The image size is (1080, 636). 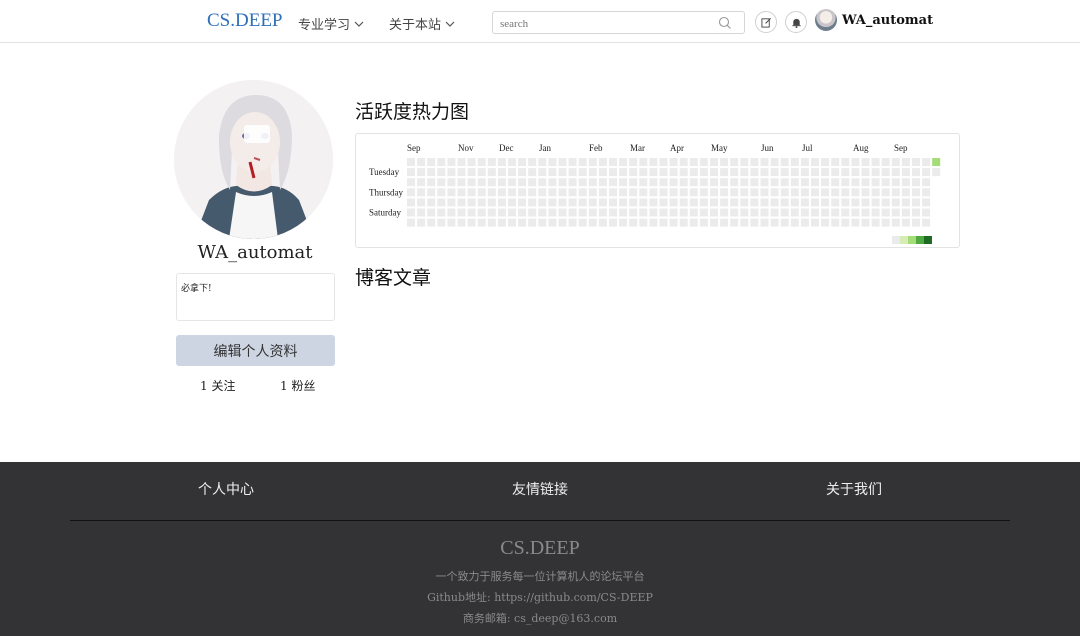 What do you see at coordinates (540, 489) in the screenshot?
I see `footer-link-friend-links: 友情链接` at bounding box center [540, 489].